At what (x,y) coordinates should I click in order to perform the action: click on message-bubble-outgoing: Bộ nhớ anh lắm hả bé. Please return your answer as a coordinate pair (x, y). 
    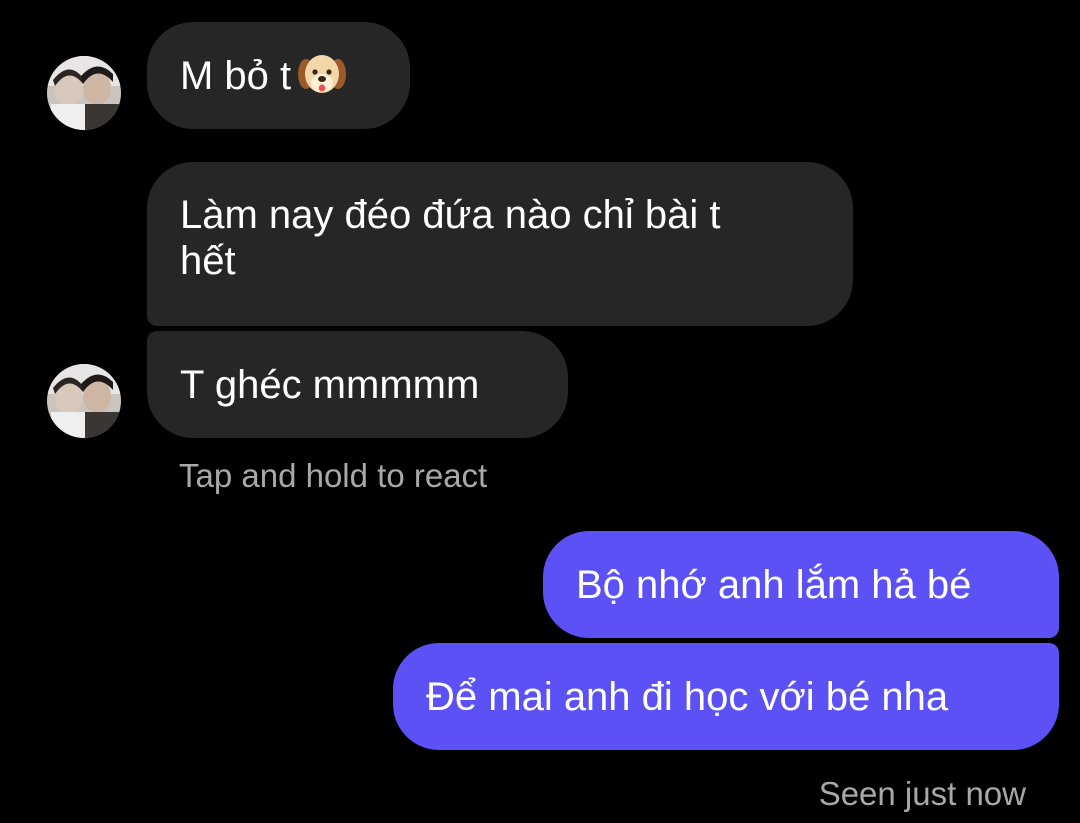
    Looking at the image, I should click on (801, 584).